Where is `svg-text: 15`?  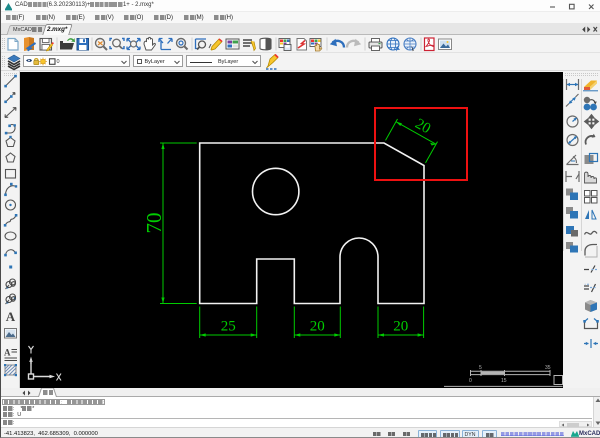 svg-text: 15 is located at coordinates (504, 381).